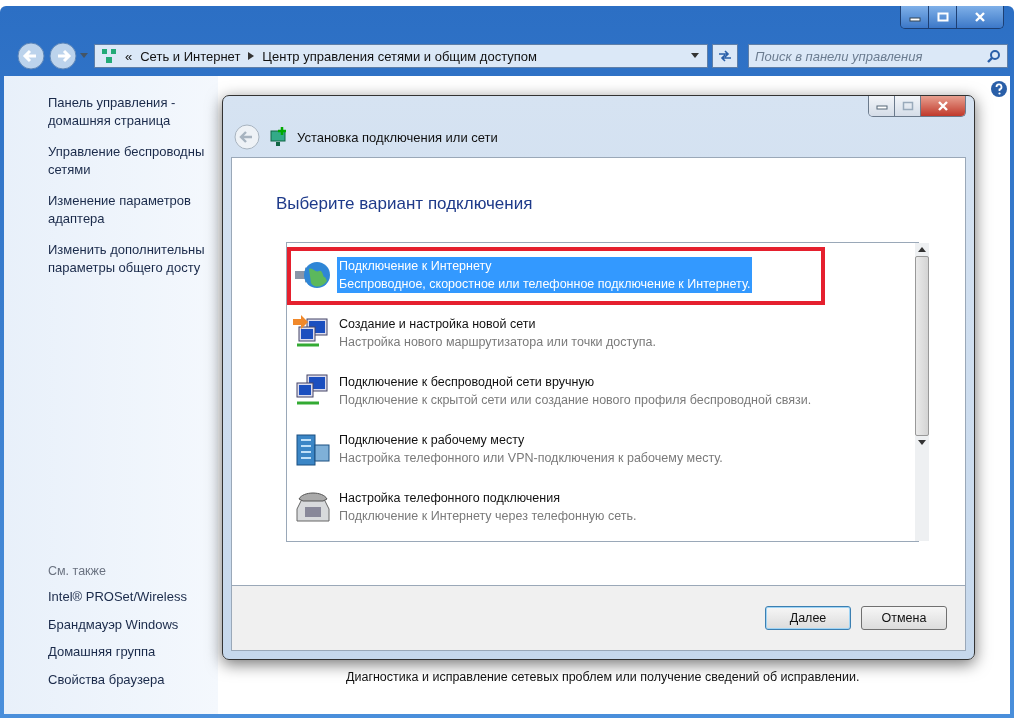 Image resolution: width=1014 pixels, height=718 pixels. Describe the element at coordinates (922, 442) in the screenshot. I see `scroll-down-icon` at that location.